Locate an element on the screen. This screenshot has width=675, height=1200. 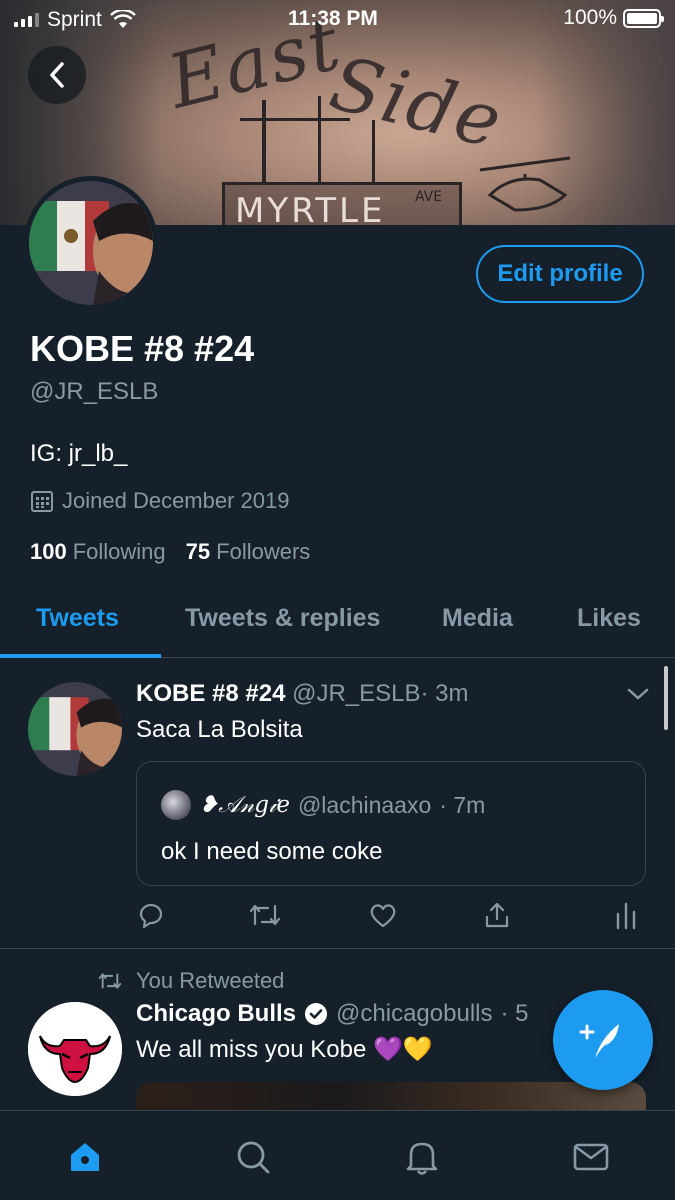
edit-profile-button: Edit profile is located at coordinates (560, 274).